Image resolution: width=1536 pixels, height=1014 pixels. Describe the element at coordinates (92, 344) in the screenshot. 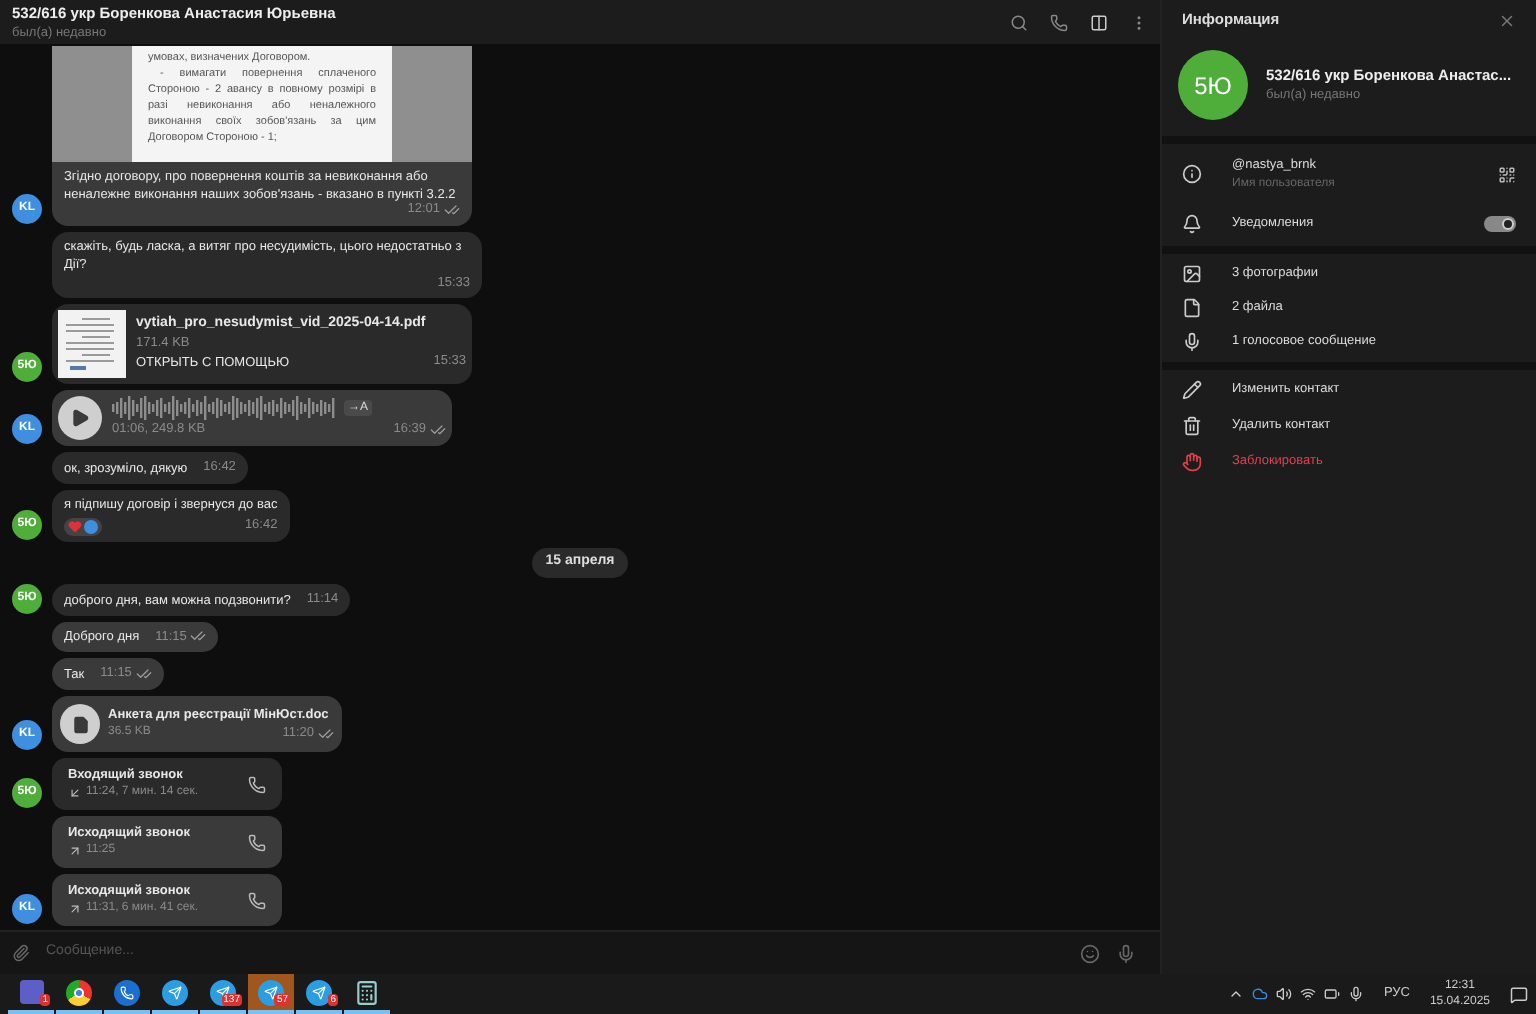

I see `pdf-thumbnail-icon` at that location.